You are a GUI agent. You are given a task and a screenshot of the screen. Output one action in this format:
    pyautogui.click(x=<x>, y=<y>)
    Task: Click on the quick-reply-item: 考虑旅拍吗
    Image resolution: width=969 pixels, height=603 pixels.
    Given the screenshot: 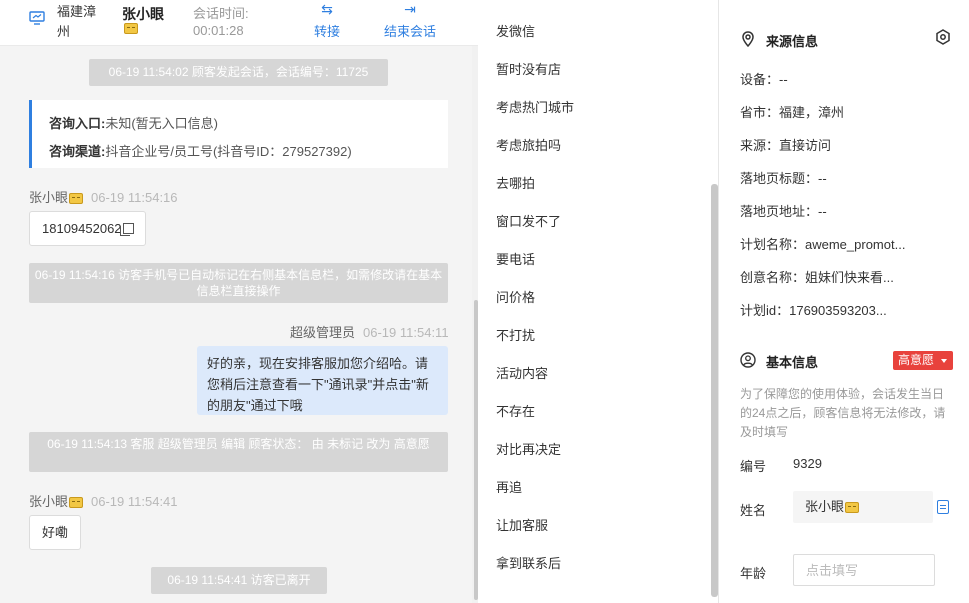 What is the action you would take?
    pyautogui.click(x=528, y=144)
    